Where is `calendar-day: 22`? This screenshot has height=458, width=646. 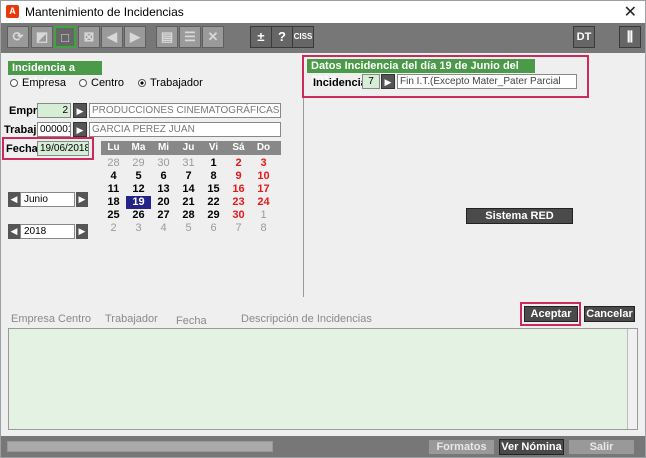
calendar-day: 22 is located at coordinates (213, 202).